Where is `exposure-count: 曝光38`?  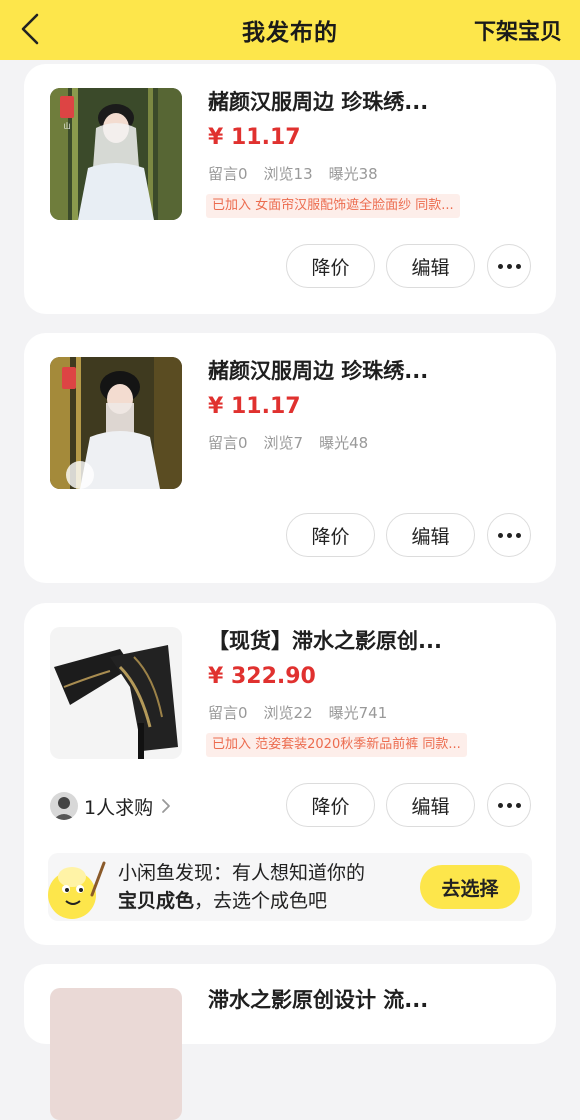
exposure-count: 曝光38 is located at coordinates (353, 174).